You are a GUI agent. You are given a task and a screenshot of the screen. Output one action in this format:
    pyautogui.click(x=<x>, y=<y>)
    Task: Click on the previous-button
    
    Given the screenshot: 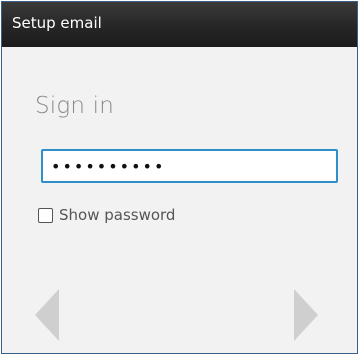 What is the action you would take?
    pyautogui.click(x=47, y=315)
    